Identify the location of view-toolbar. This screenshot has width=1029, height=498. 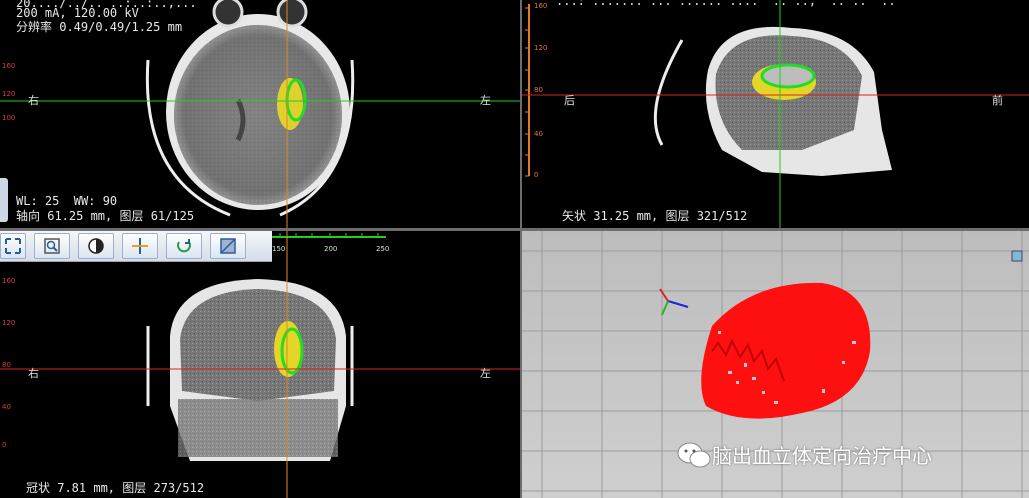
(136, 246).